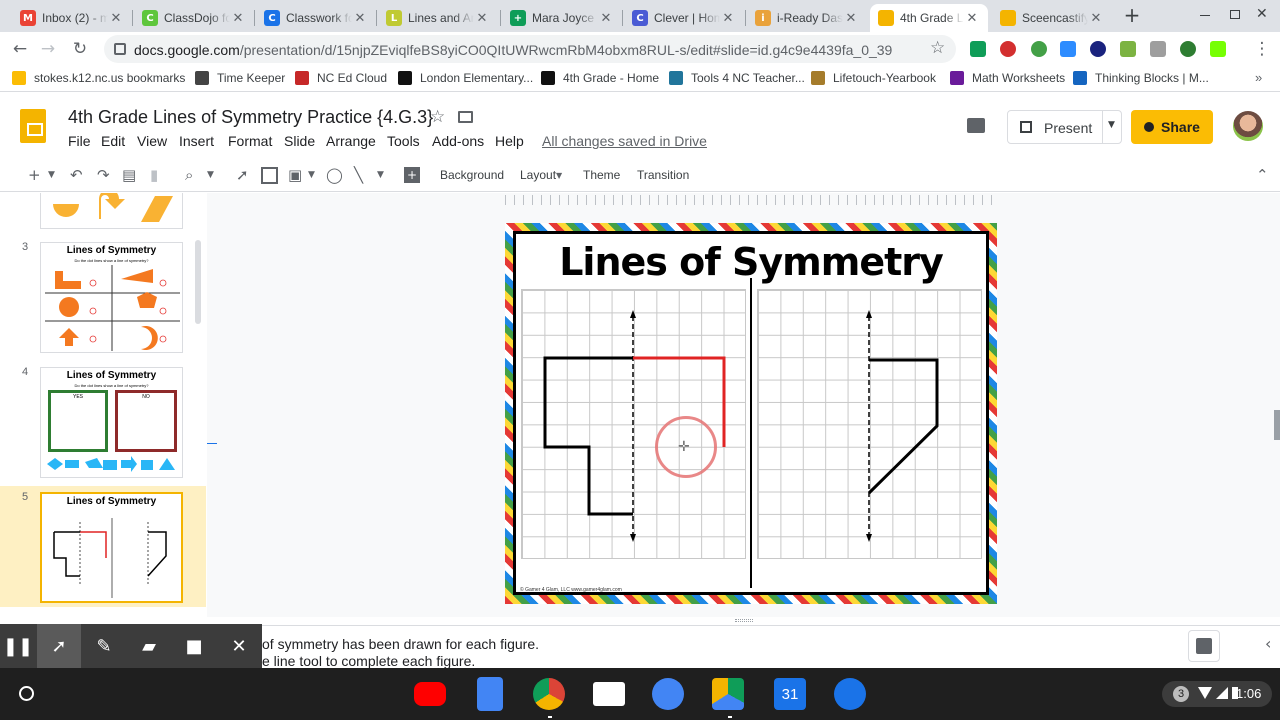 The height and width of the screenshot is (720, 1280). What do you see at coordinates (1132, 15) in the screenshot?
I see `new-tab-button: +` at bounding box center [1132, 15].